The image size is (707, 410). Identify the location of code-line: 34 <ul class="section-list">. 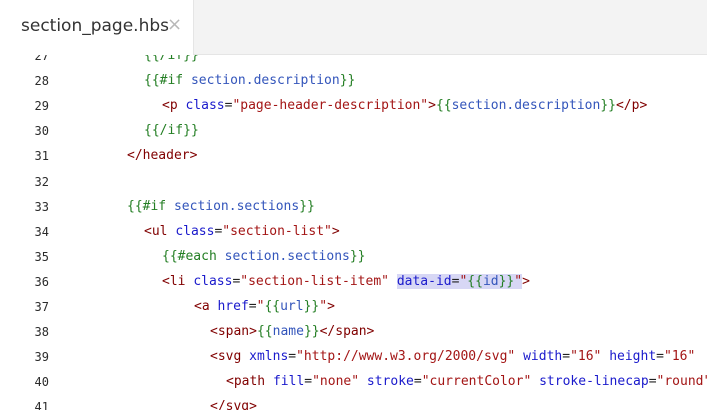
(353, 233).